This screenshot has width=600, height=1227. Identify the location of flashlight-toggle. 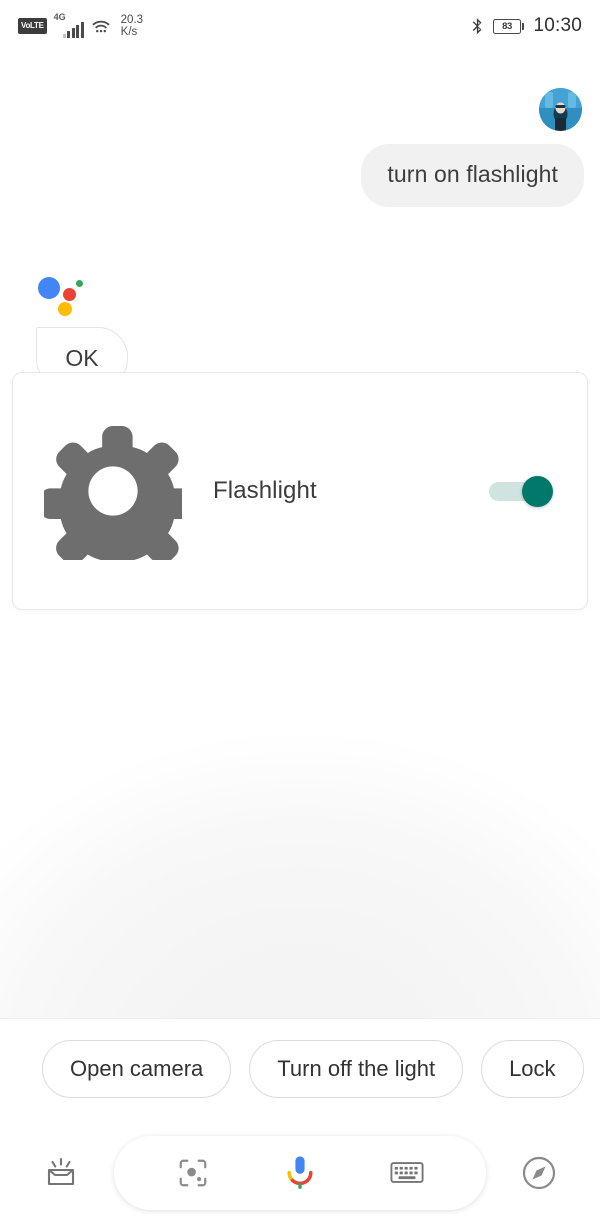
(521, 491).